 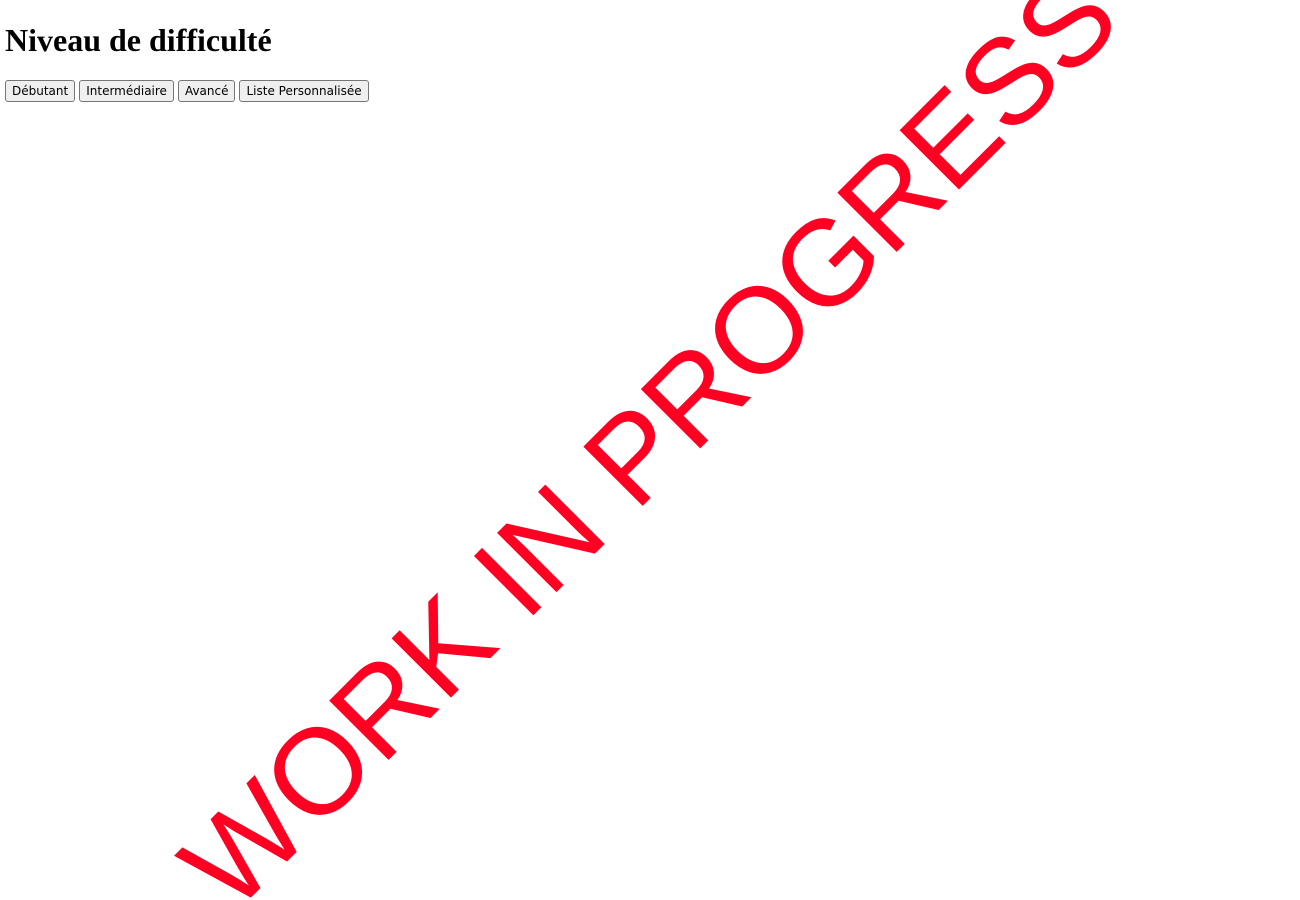 What do you see at coordinates (138, 40) in the screenshot?
I see `page-title: Niveau de difficulté` at bounding box center [138, 40].